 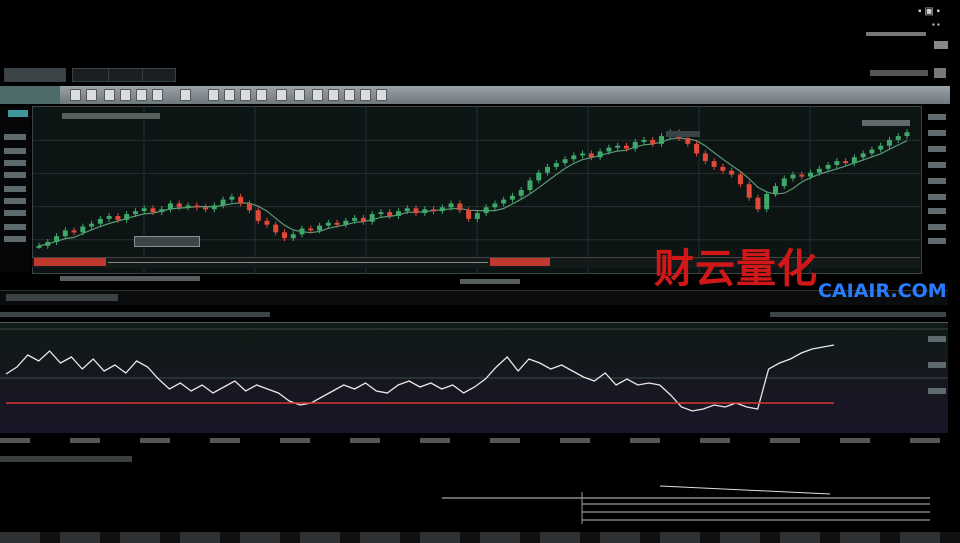 I want to click on price-annotation-label, so click(x=167, y=241).